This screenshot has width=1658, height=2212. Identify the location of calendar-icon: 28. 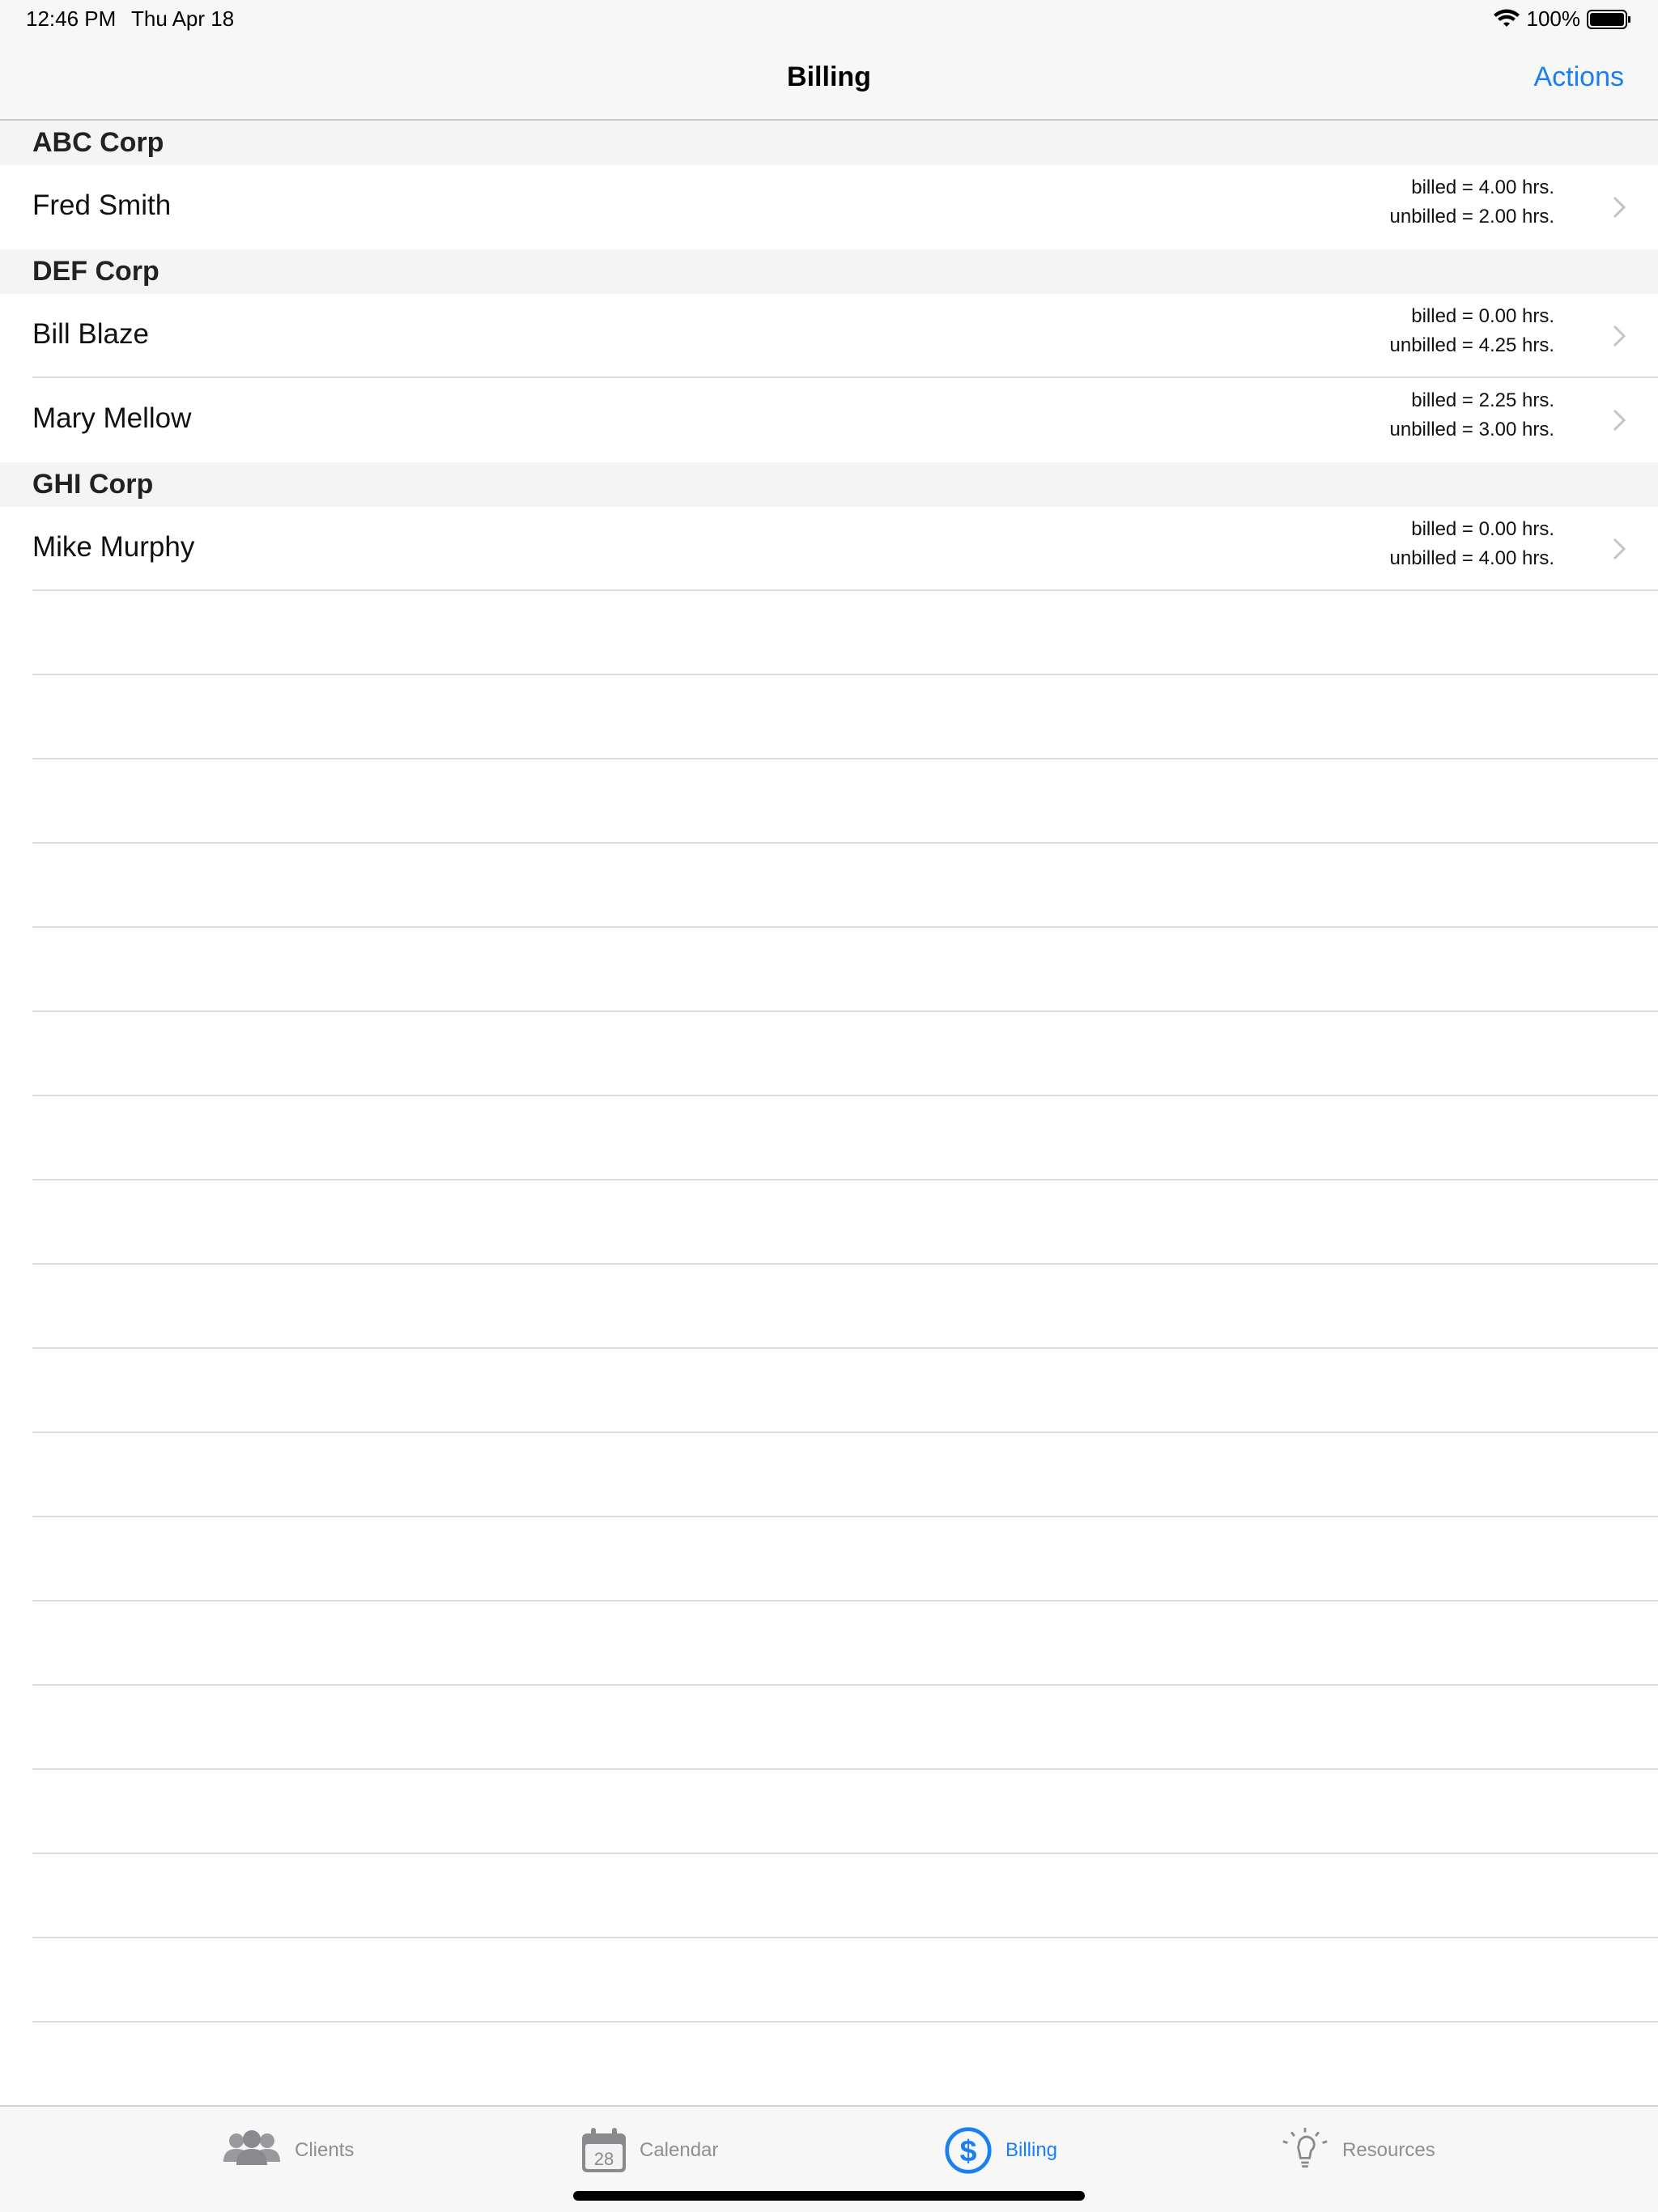
(604, 2150).